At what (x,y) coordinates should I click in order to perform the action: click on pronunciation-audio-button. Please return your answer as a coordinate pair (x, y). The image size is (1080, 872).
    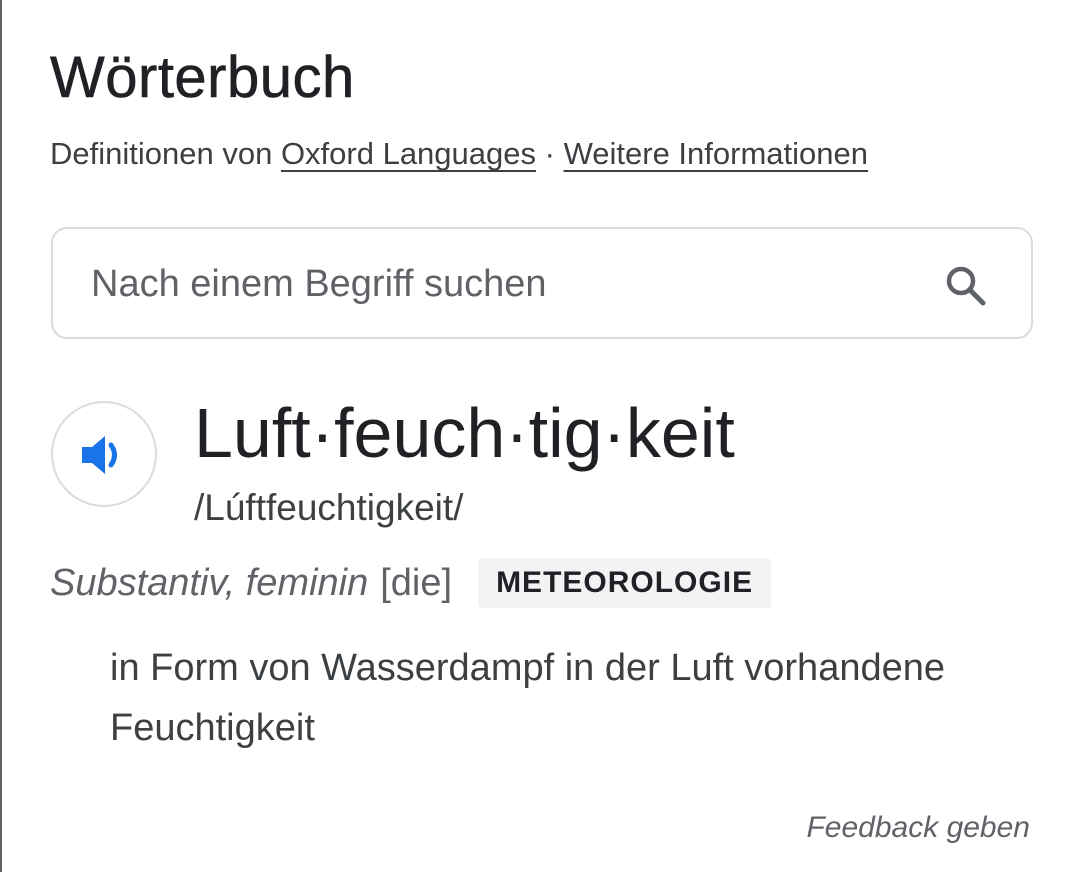
    Looking at the image, I should click on (104, 454).